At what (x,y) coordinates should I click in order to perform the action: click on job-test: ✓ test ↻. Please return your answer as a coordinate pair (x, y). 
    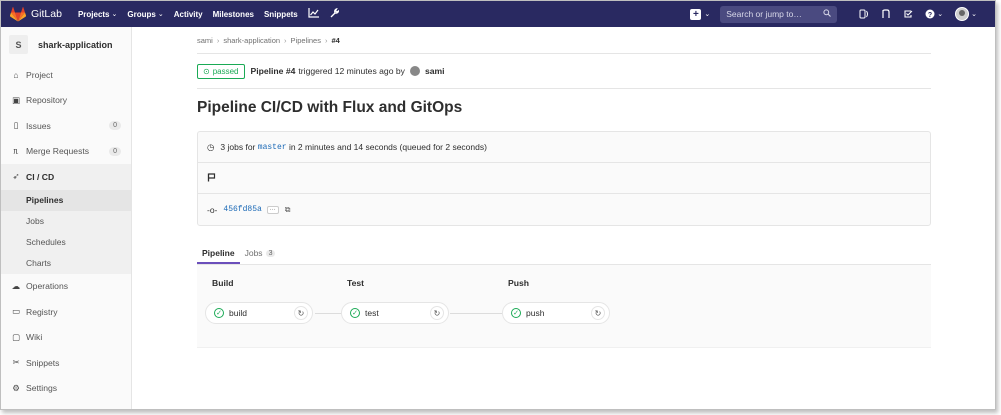
    Looking at the image, I should click on (395, 313).